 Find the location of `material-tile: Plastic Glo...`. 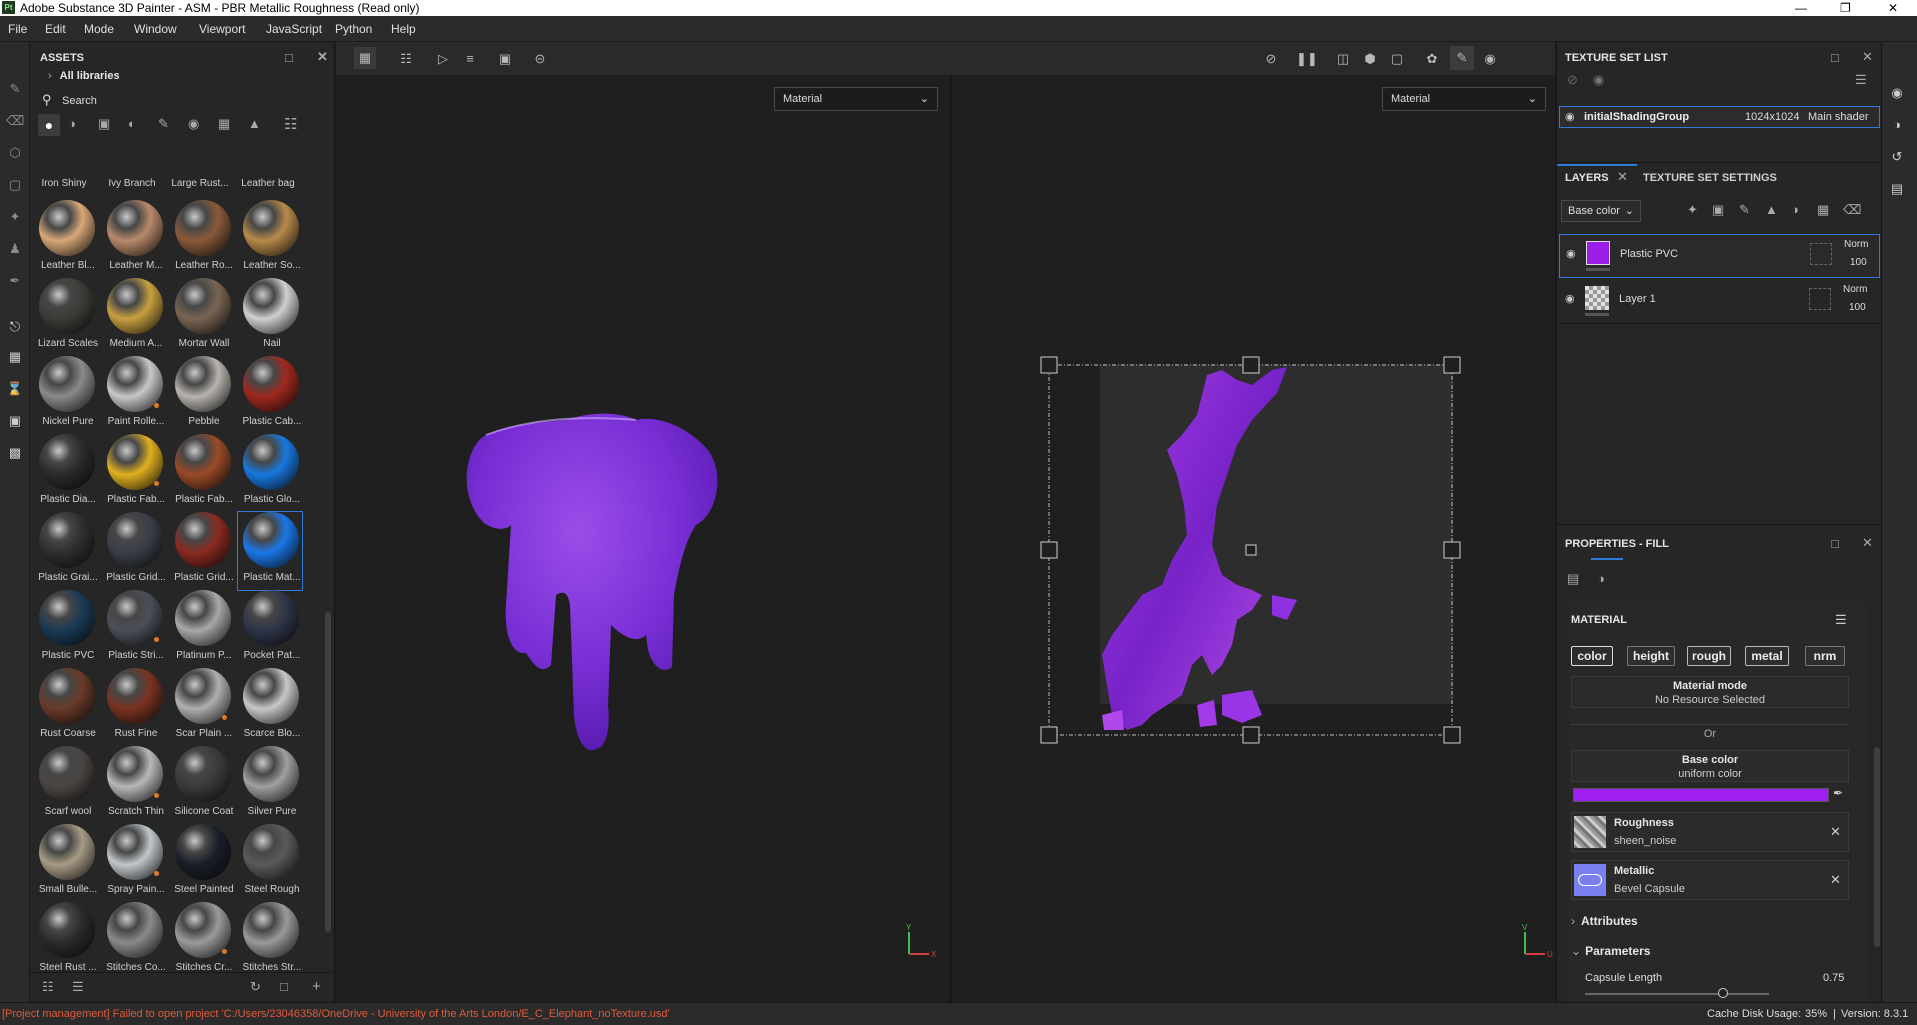

material-tile: Plastic Glo... is located at coordinates (270, 473).